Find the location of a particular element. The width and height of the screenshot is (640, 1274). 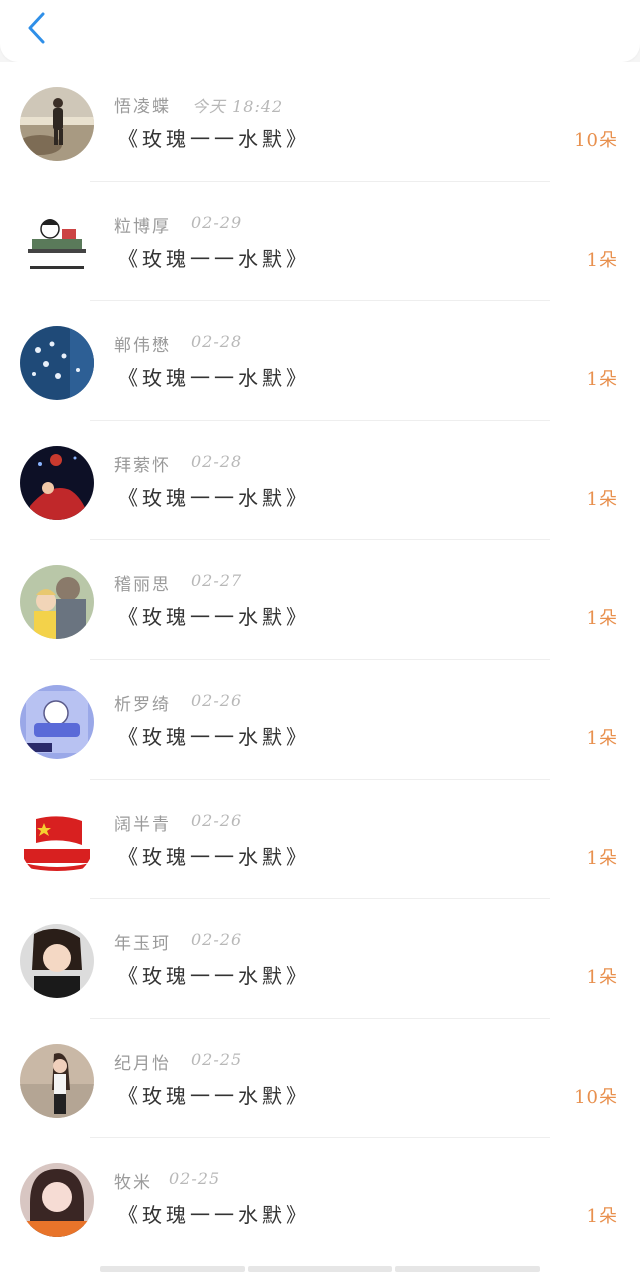

scroll-indicator is located at coordinates (320, 1269).